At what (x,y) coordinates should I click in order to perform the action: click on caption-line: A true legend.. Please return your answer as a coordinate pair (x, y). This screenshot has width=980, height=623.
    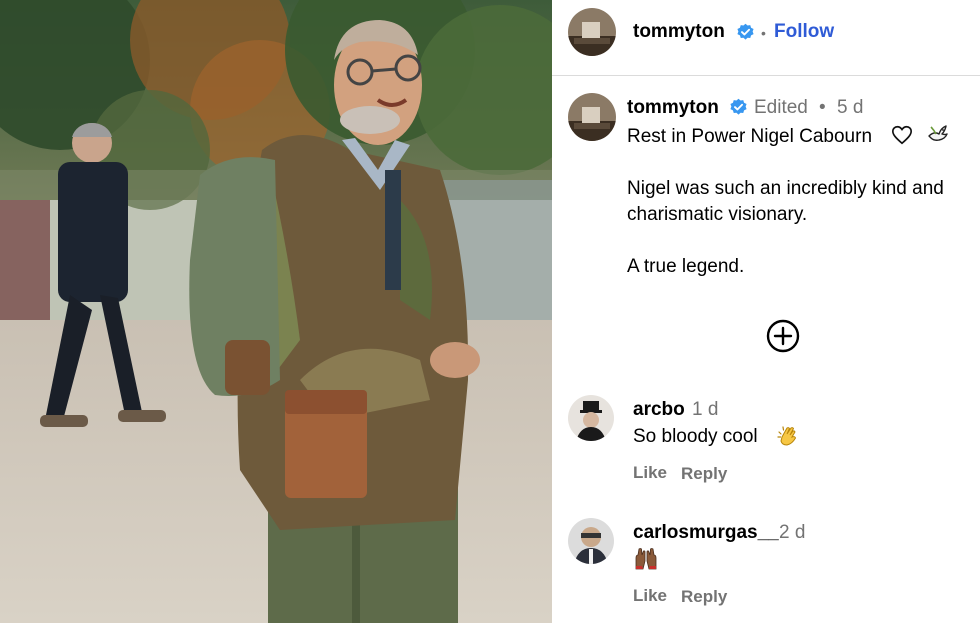
    Looking at the image, I should click on (686, 266).